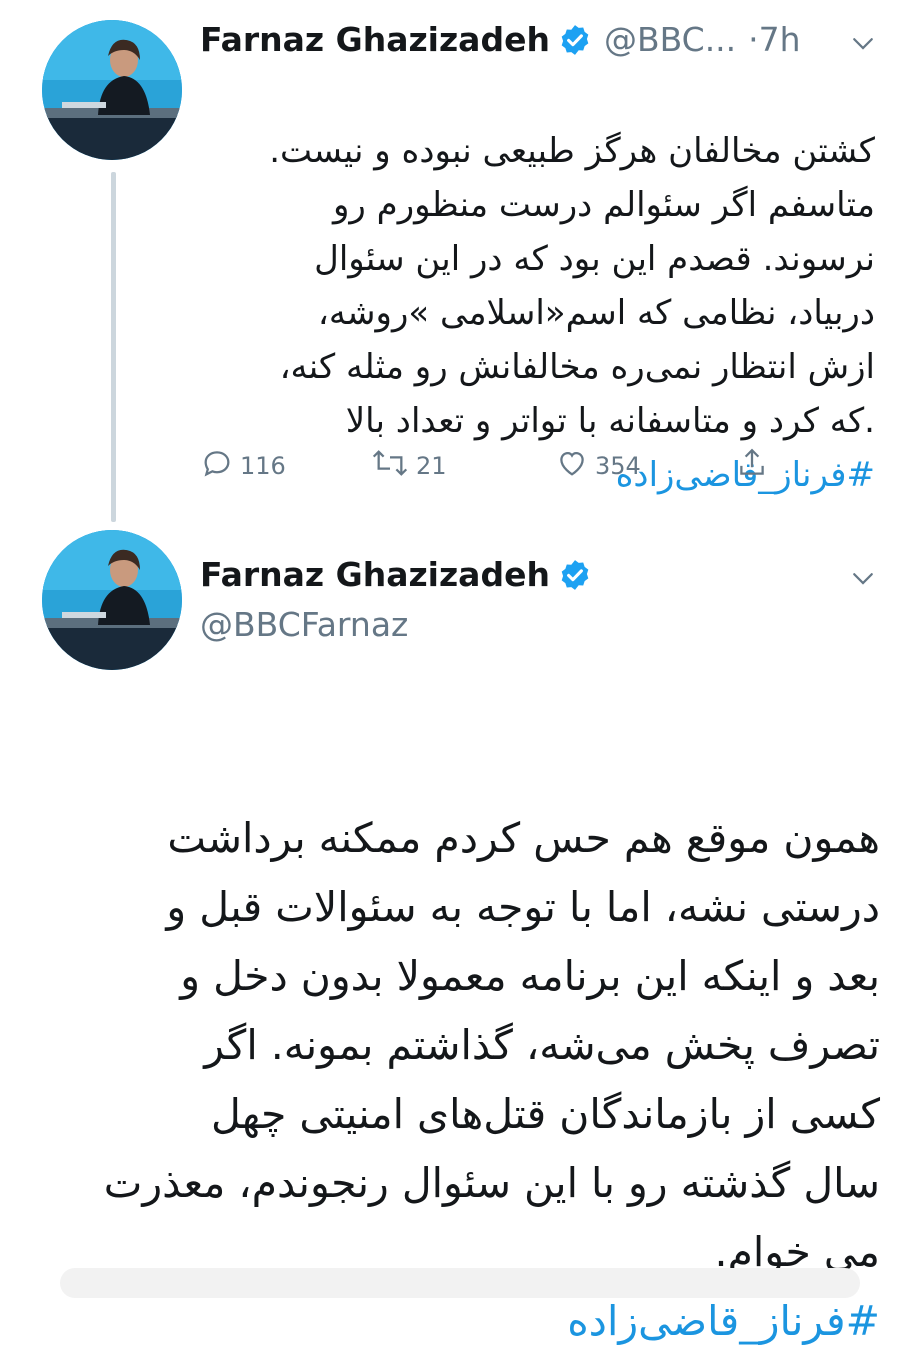 This screenshot has height=1356, width=915. What do you see at coordinates (304, 624) in the screenshot?
I see `handle: @BBCFarnaz` at bounding box center [304, 624].